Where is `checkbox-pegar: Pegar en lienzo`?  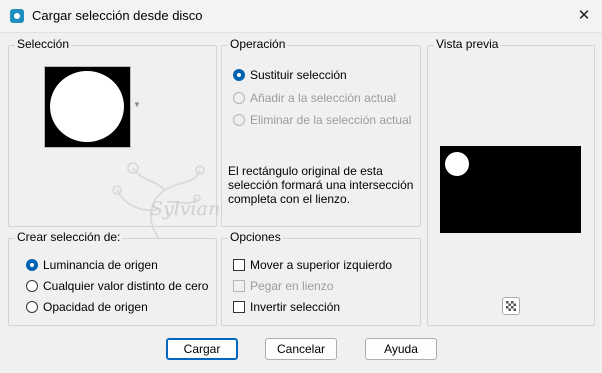
checkbox-pegar: Pegar en lienzo is located at coordinates (283, 286).